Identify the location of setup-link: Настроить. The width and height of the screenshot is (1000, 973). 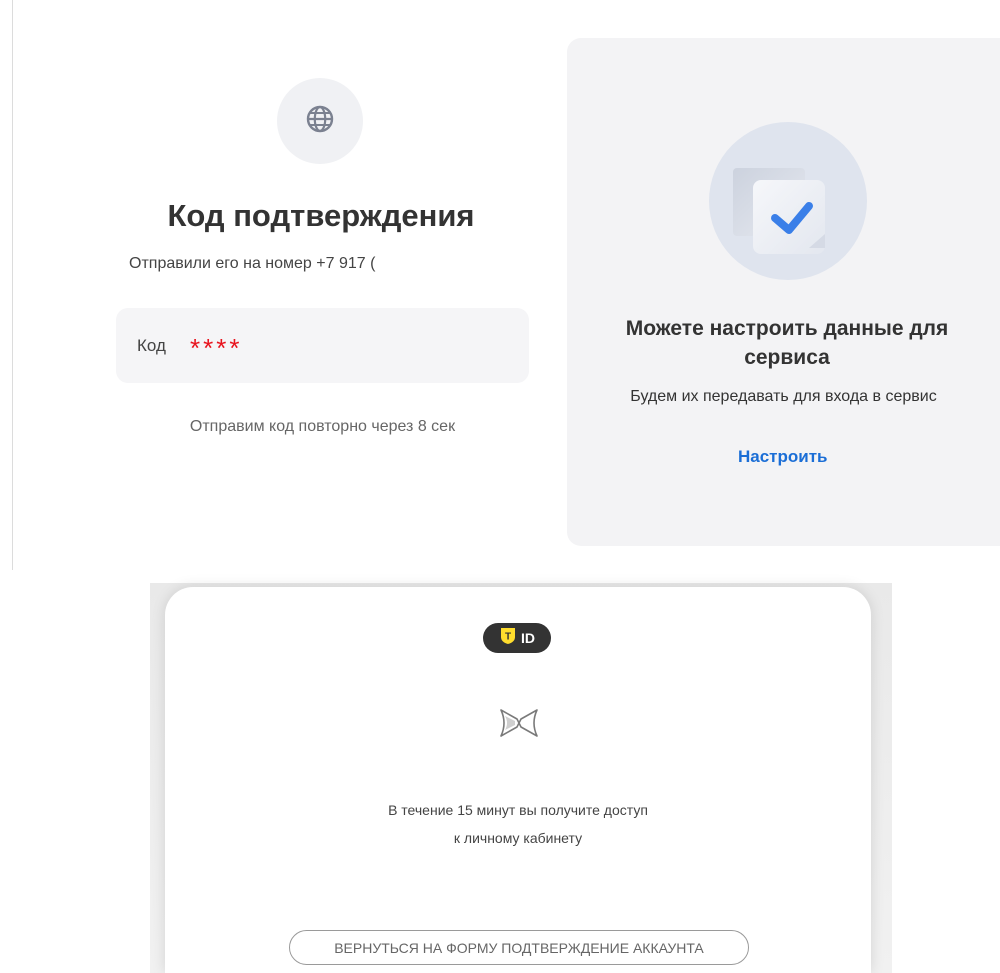
(783, 457).